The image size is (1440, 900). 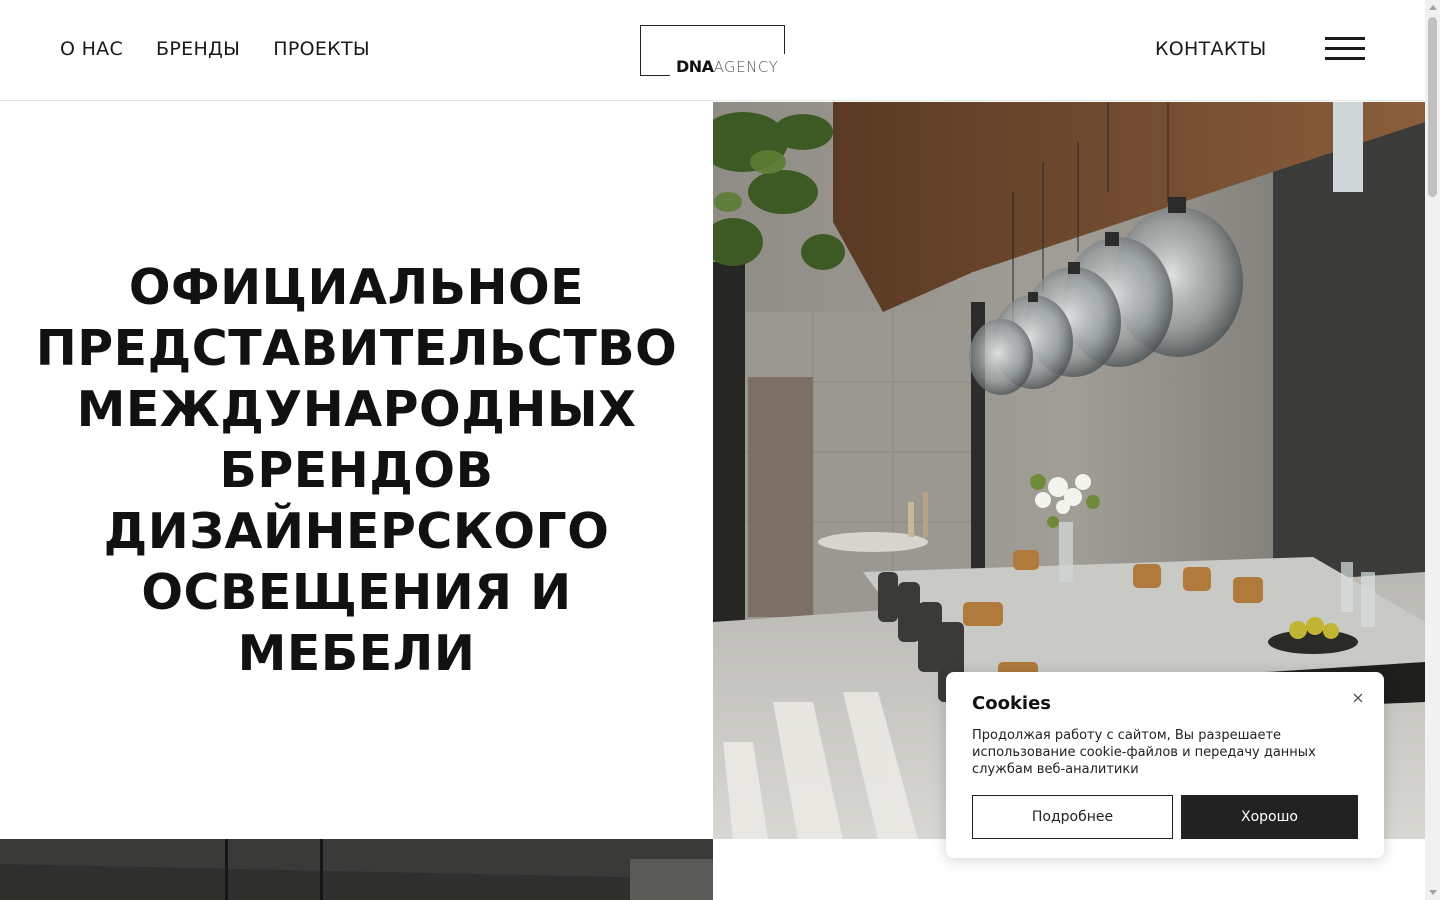 What do you see at coordinates (356, 869) in the screenshot?
I see `next-section-photo` at bounding box center [356, 869].